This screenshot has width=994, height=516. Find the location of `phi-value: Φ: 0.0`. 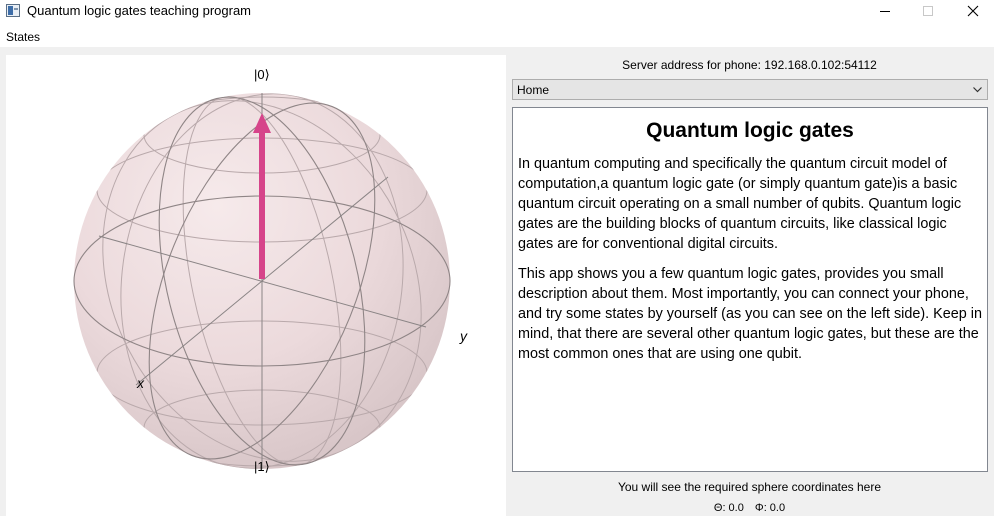

phi-value: Φ: 0.0 is located at coordinates (770, 508).